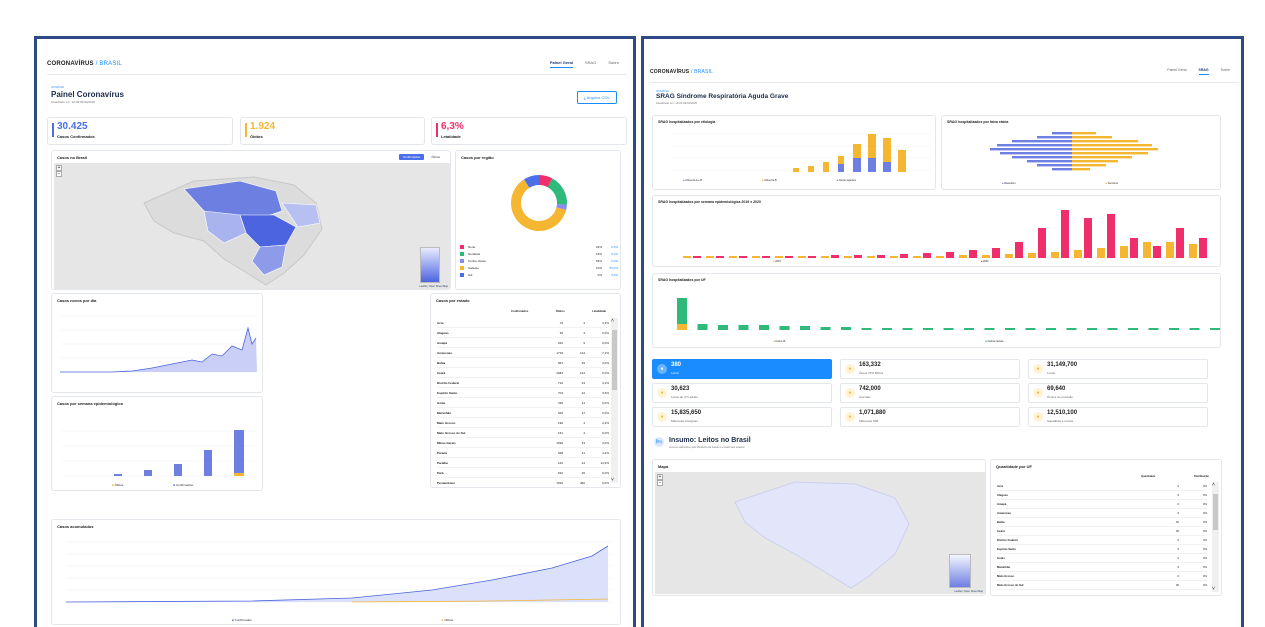 This screenshot has width=1265, height=627. I want to click on table-row: Pernambuco 1520 482 0,0%, so click(523, 482).